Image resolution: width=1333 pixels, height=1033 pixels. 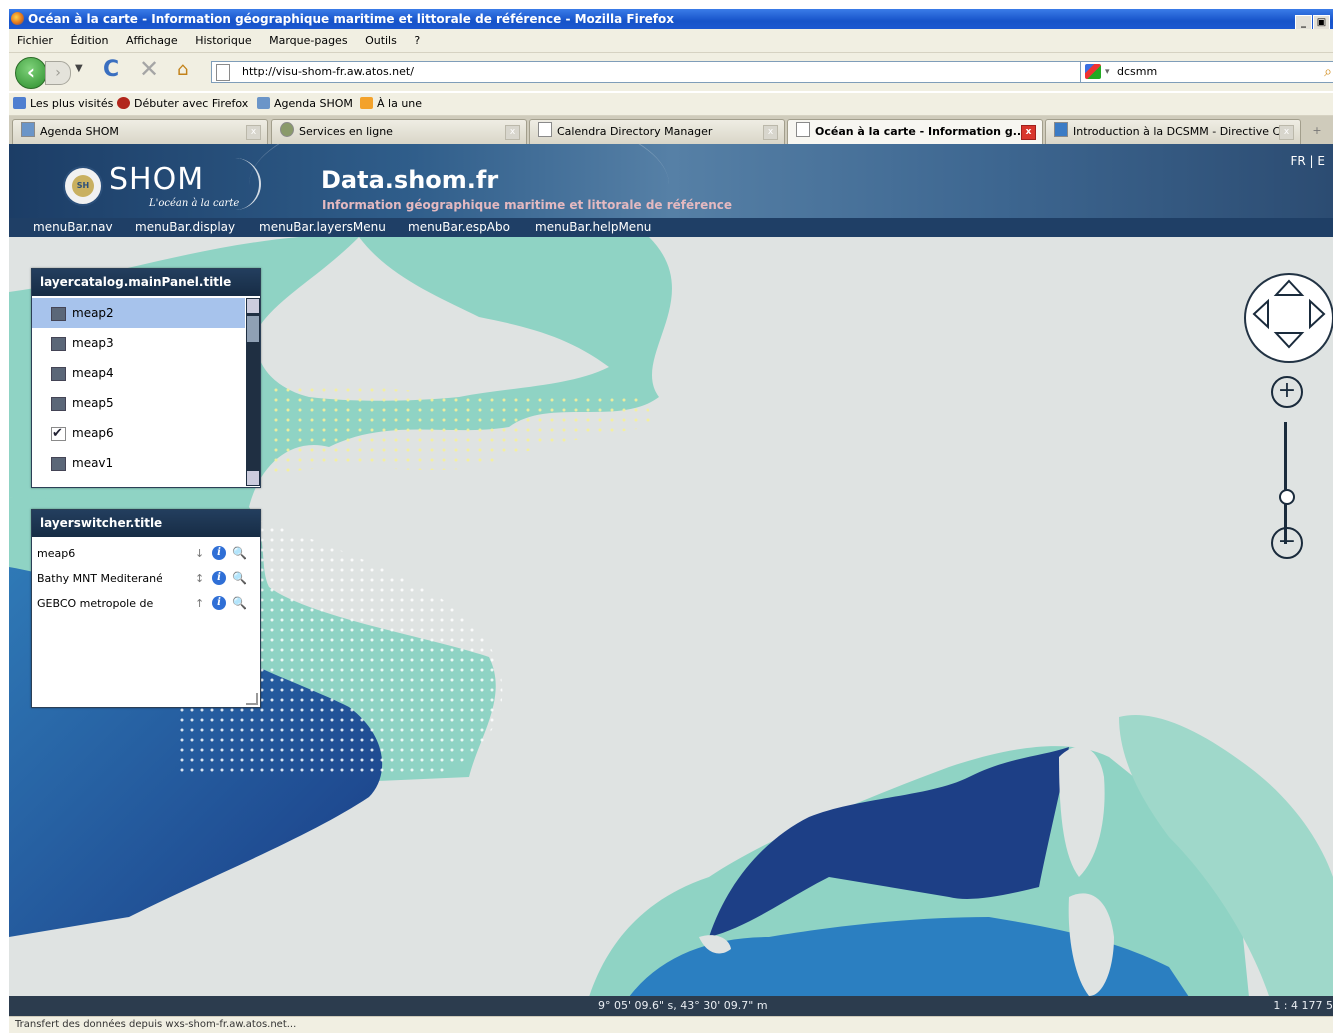 I want to click on search-engine-dropdown-icon: ▾, so click(x=1107, y=72).